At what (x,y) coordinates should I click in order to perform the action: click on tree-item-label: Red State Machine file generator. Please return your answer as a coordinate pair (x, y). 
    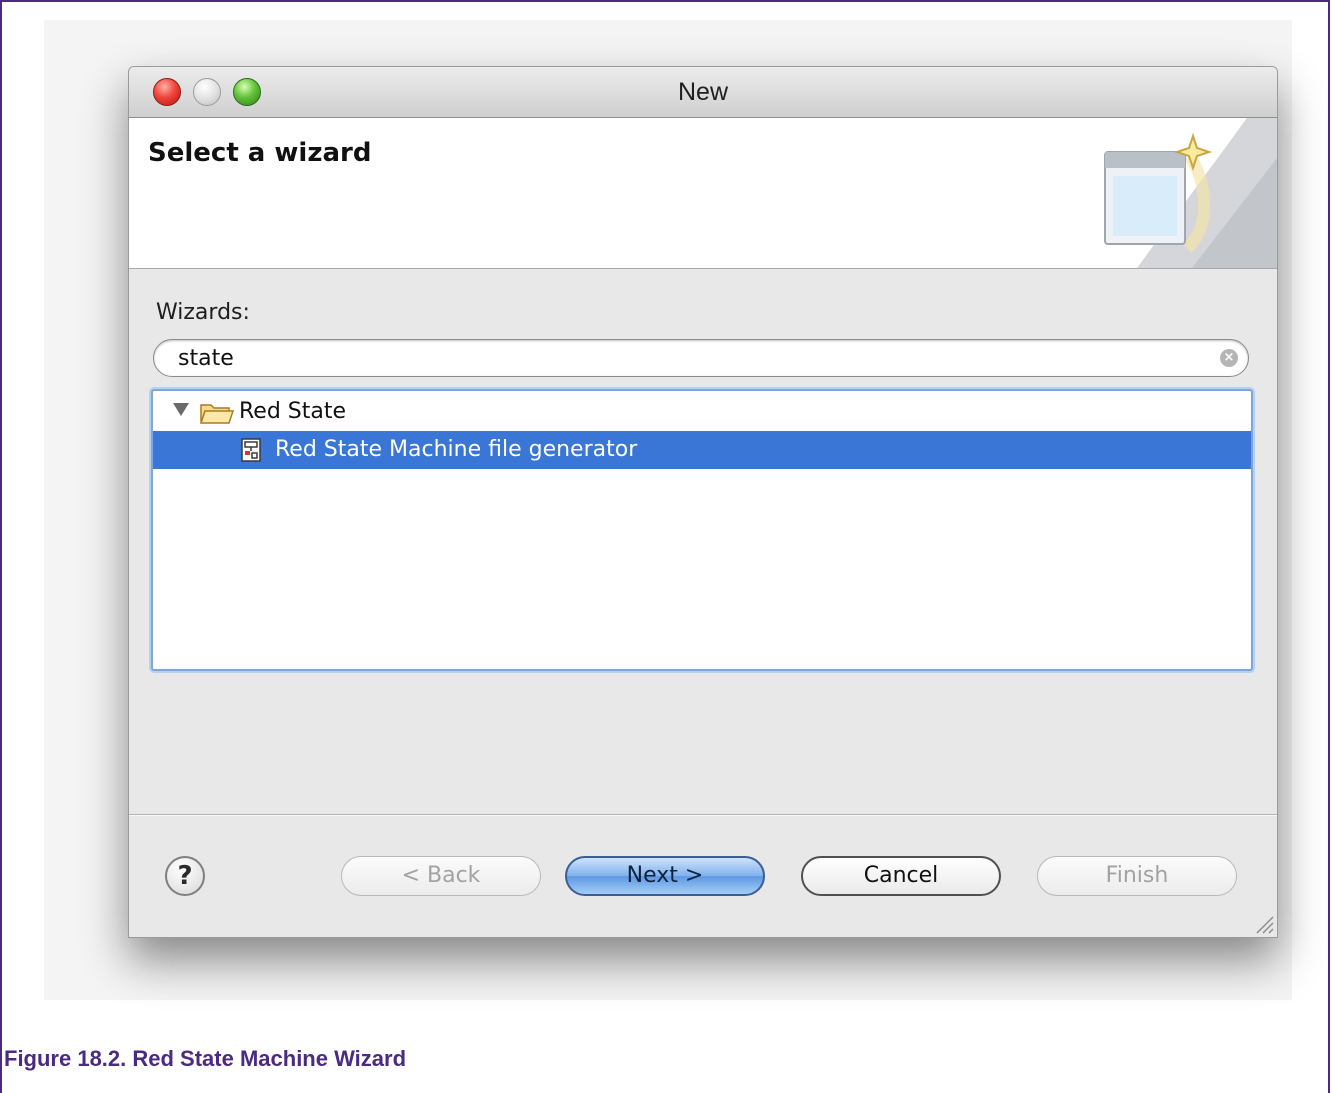
    Looking at the image, I should click on (456, 449).